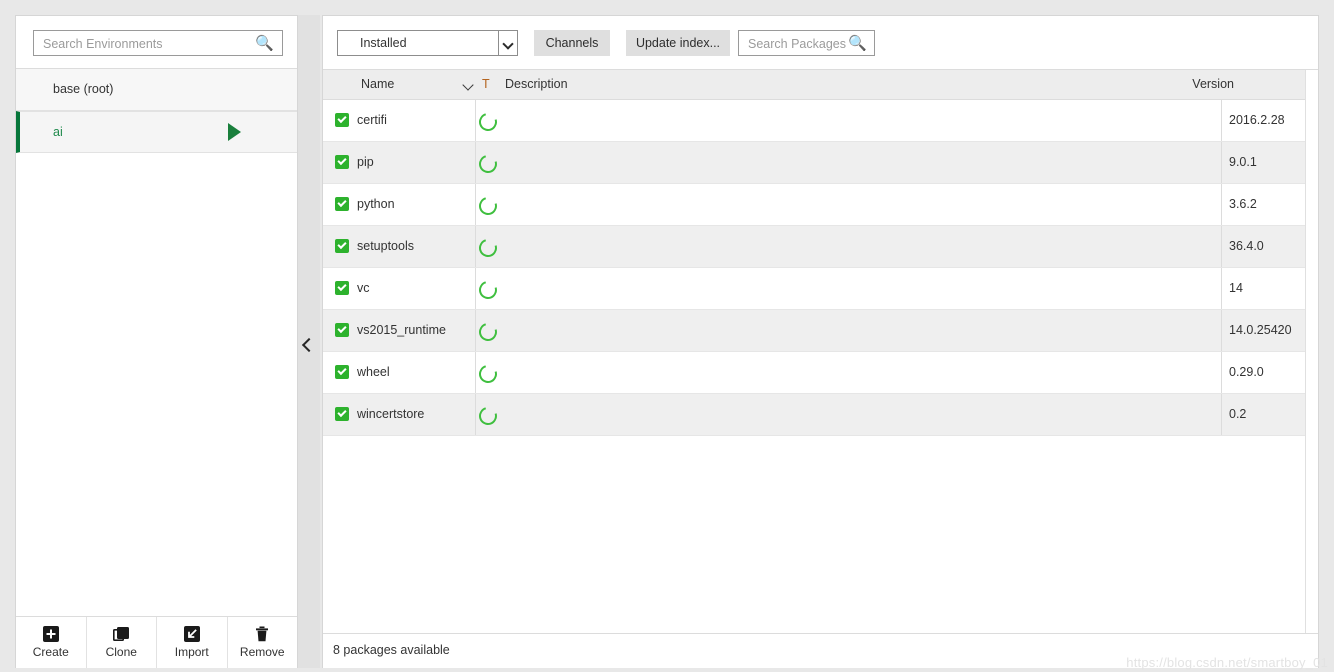 The height and width of the screenshot is (672, 1334). What do you see at coordinates (391, 414) in the screenshot?
I see `package-name: wincertstore` at bounding box center [391, 414].